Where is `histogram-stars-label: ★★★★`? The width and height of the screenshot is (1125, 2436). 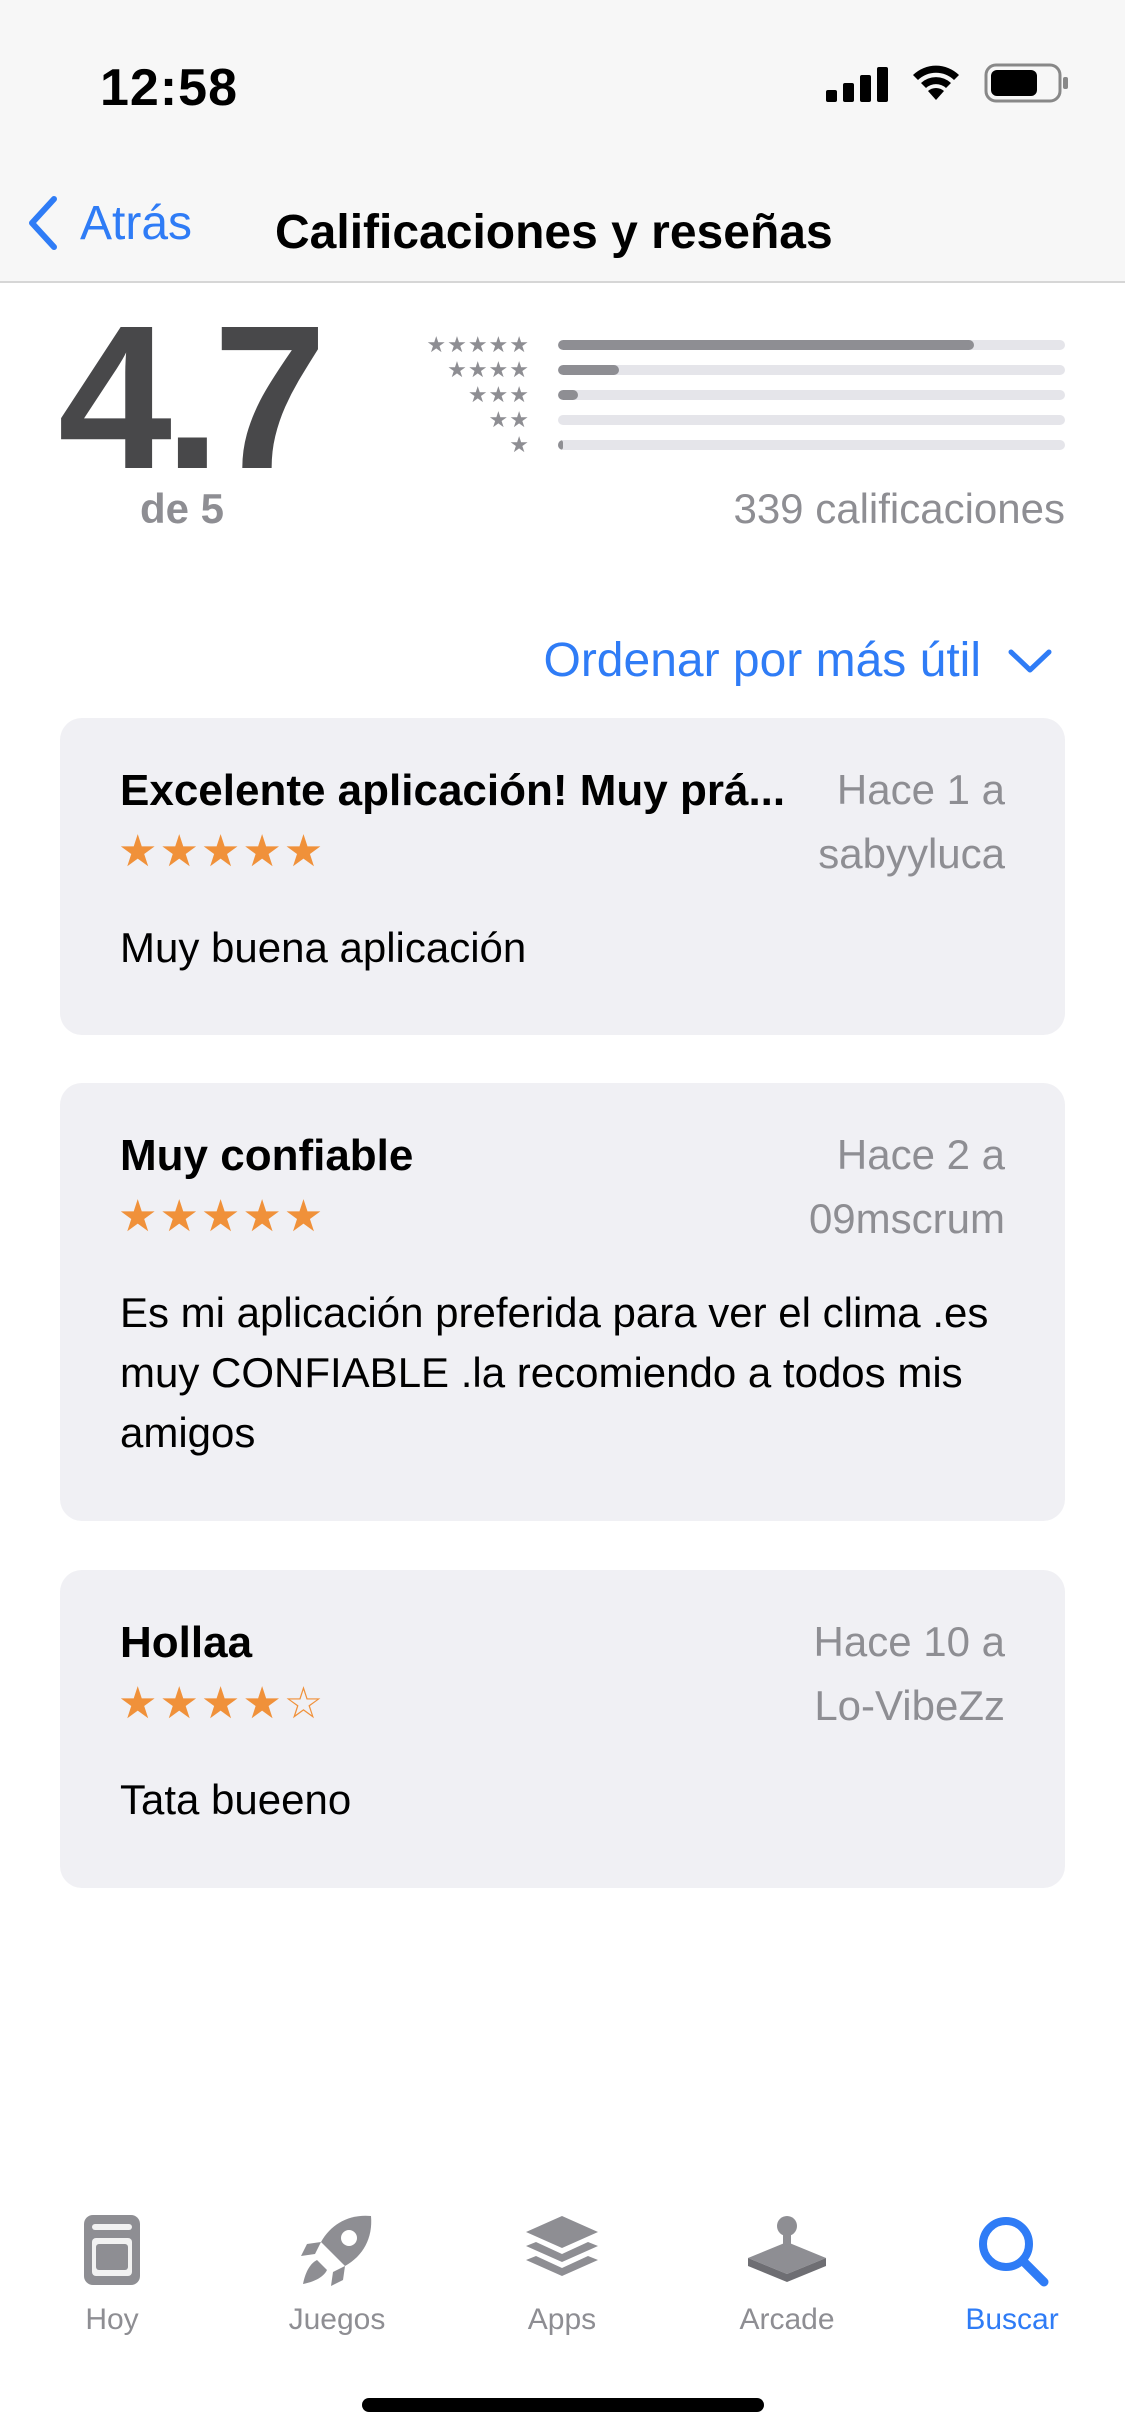 histogram-stars-label: ★★★★ is located at coordinates (488, 369).